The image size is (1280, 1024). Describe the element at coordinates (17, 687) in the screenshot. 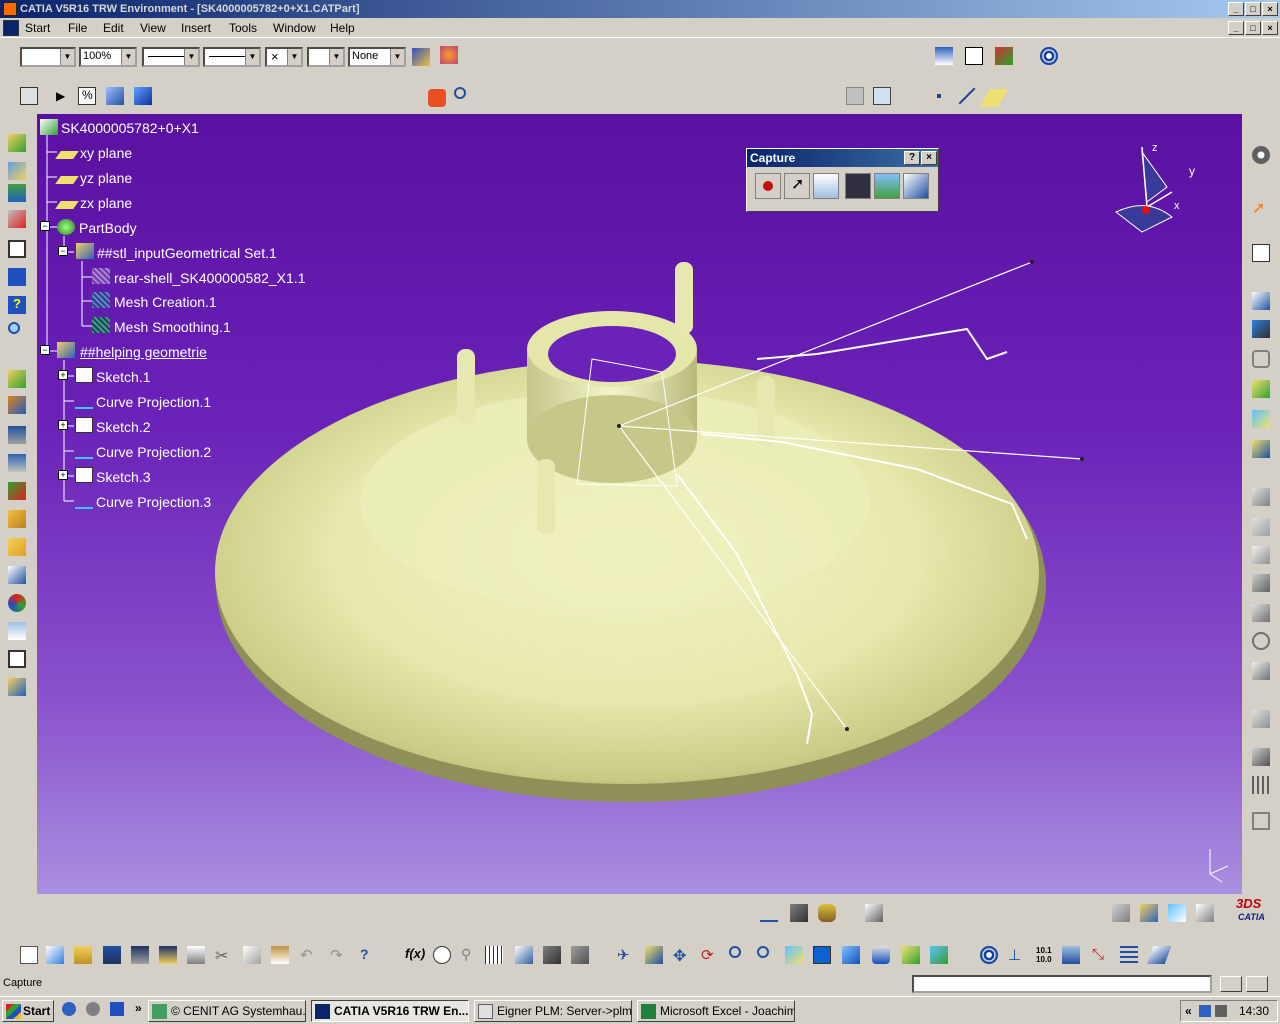

I see `catalog-icon` at that location.